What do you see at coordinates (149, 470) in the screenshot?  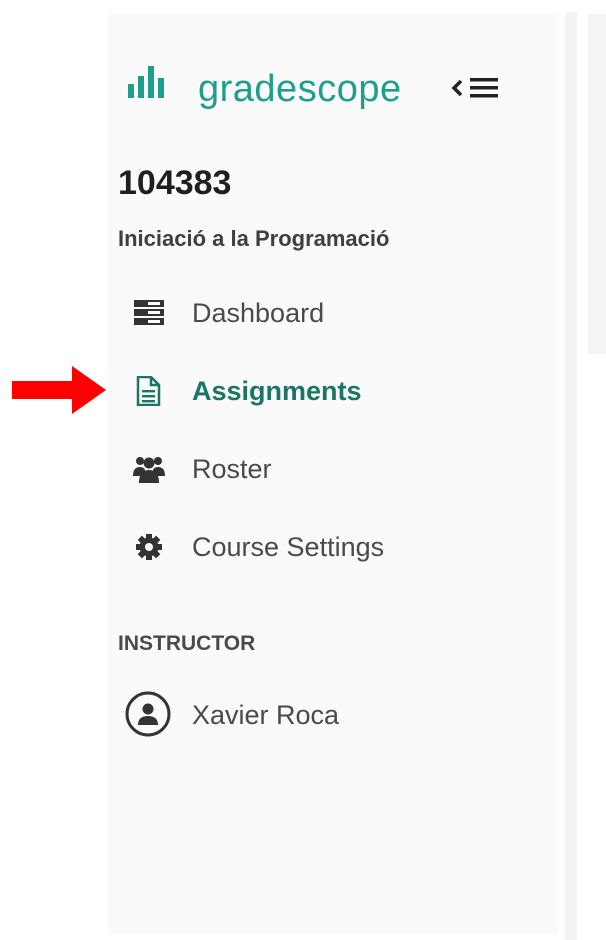 I see `users-icon` at bounding box center [149, 470].